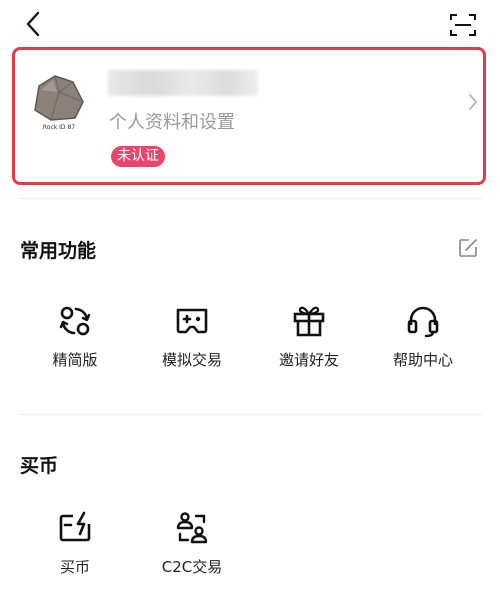 The width and height of the screenshot is (500, 615). What do you see at coordinates (74, 567) in the screenshot?
I see `buy-item-label: 买币` at bounding box center [74, 567].